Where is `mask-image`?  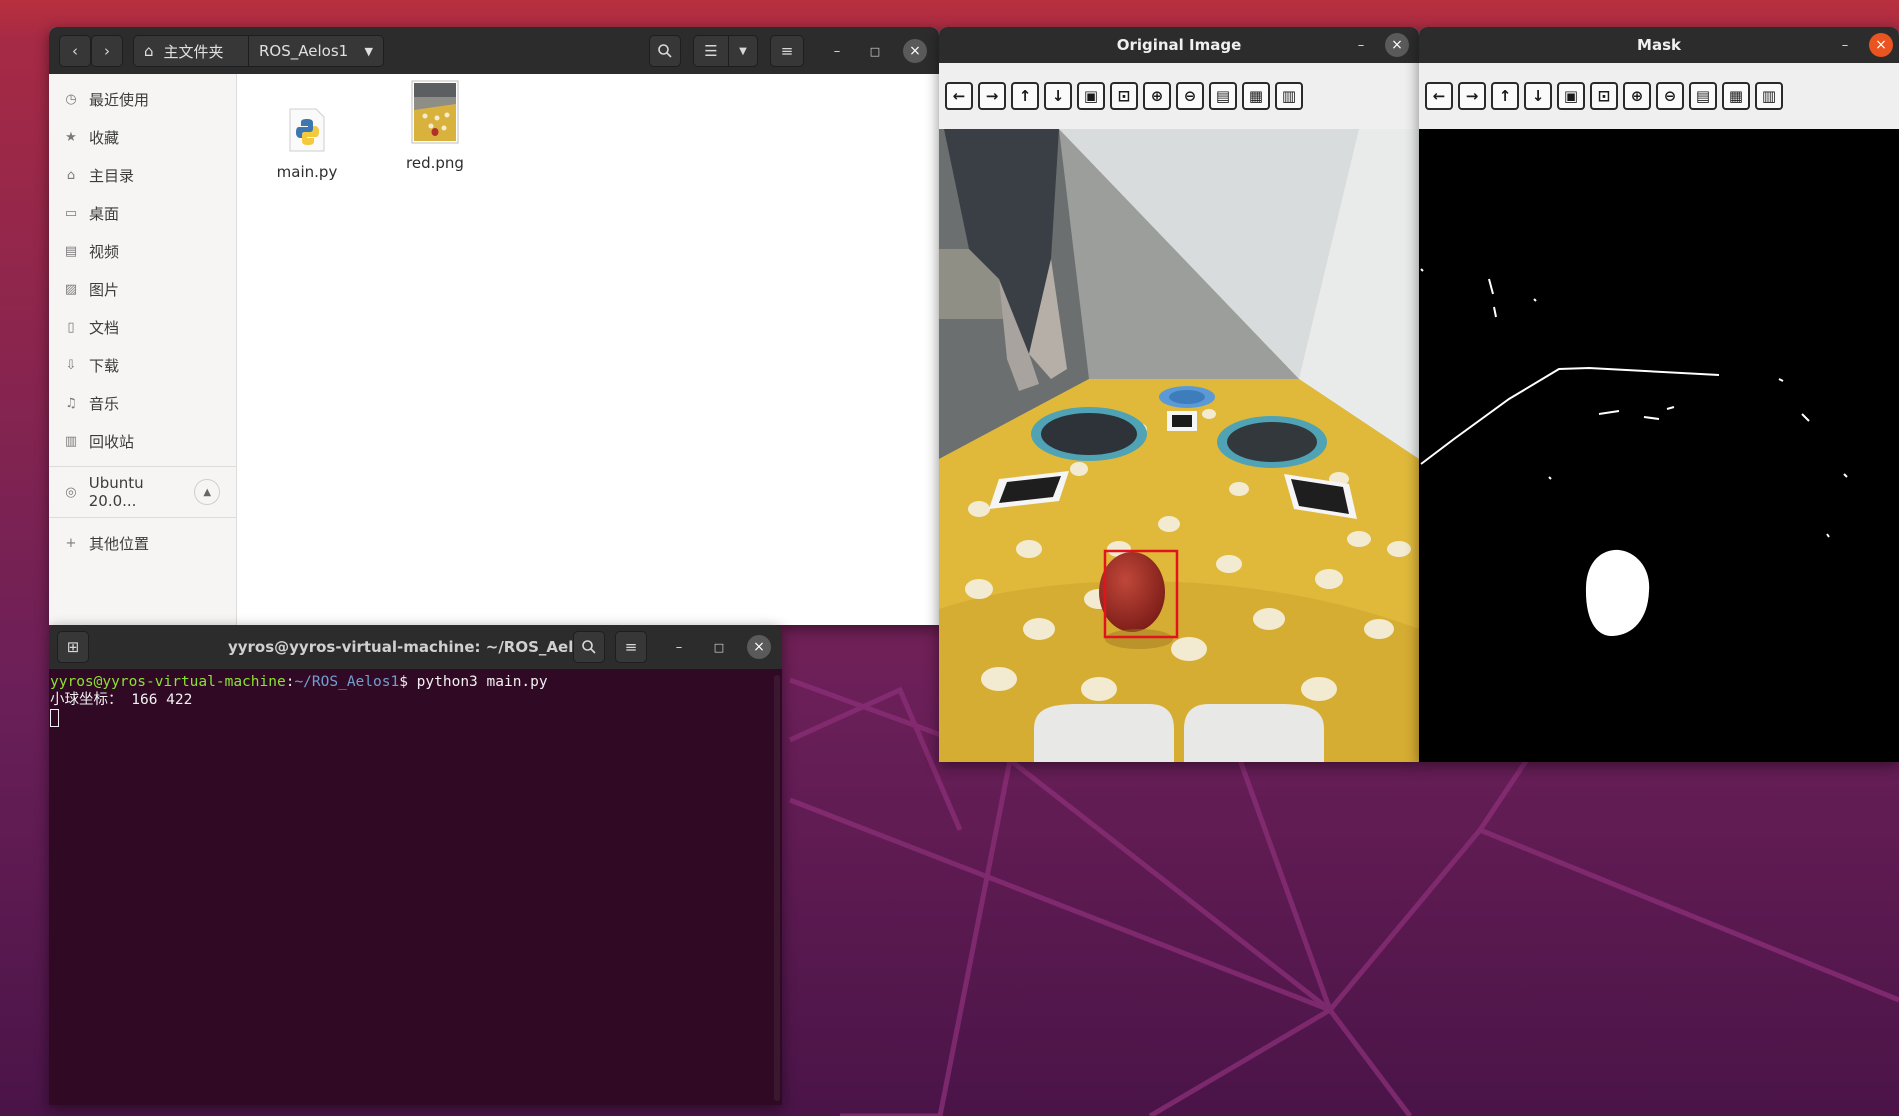
mask-image is located at coordinates (1659, 445).